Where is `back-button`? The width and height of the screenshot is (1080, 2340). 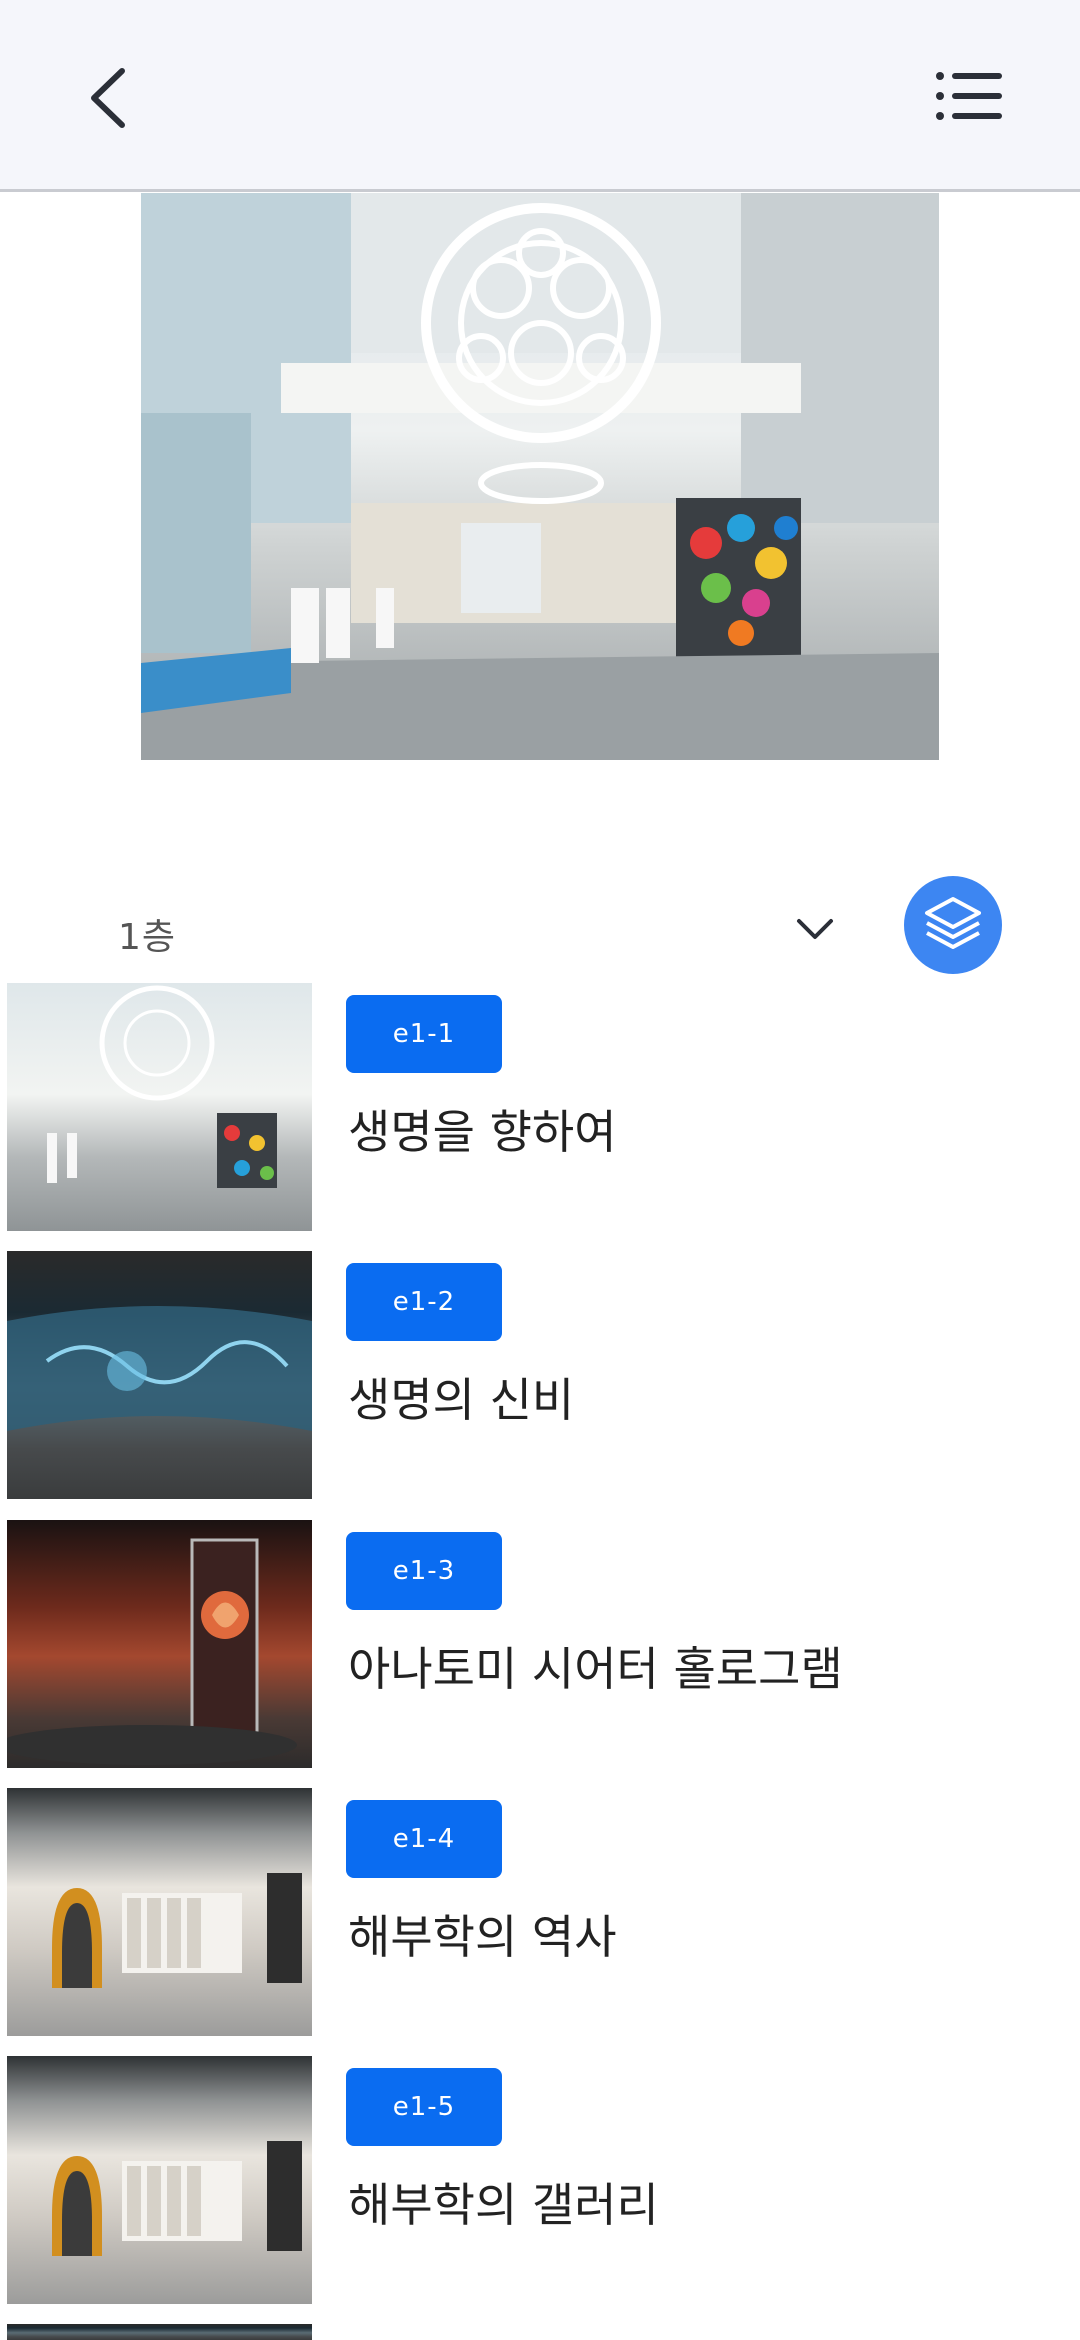
back-button is located at coordinates (110, 100).